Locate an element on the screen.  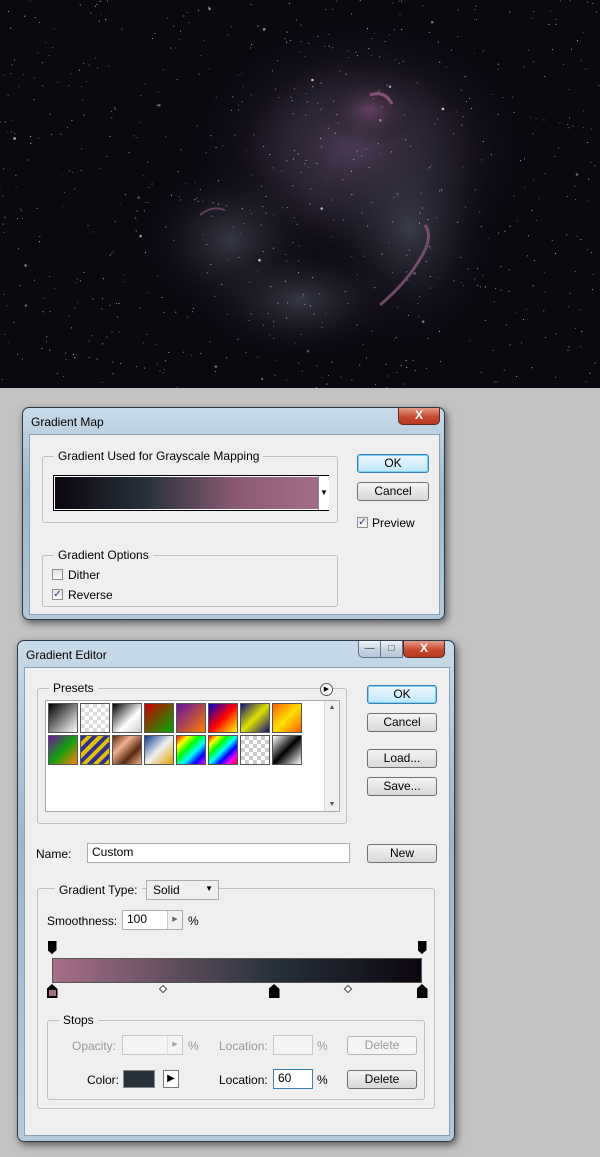
smoothness-input: 100 ▶ is located at coordinates (152, 920).